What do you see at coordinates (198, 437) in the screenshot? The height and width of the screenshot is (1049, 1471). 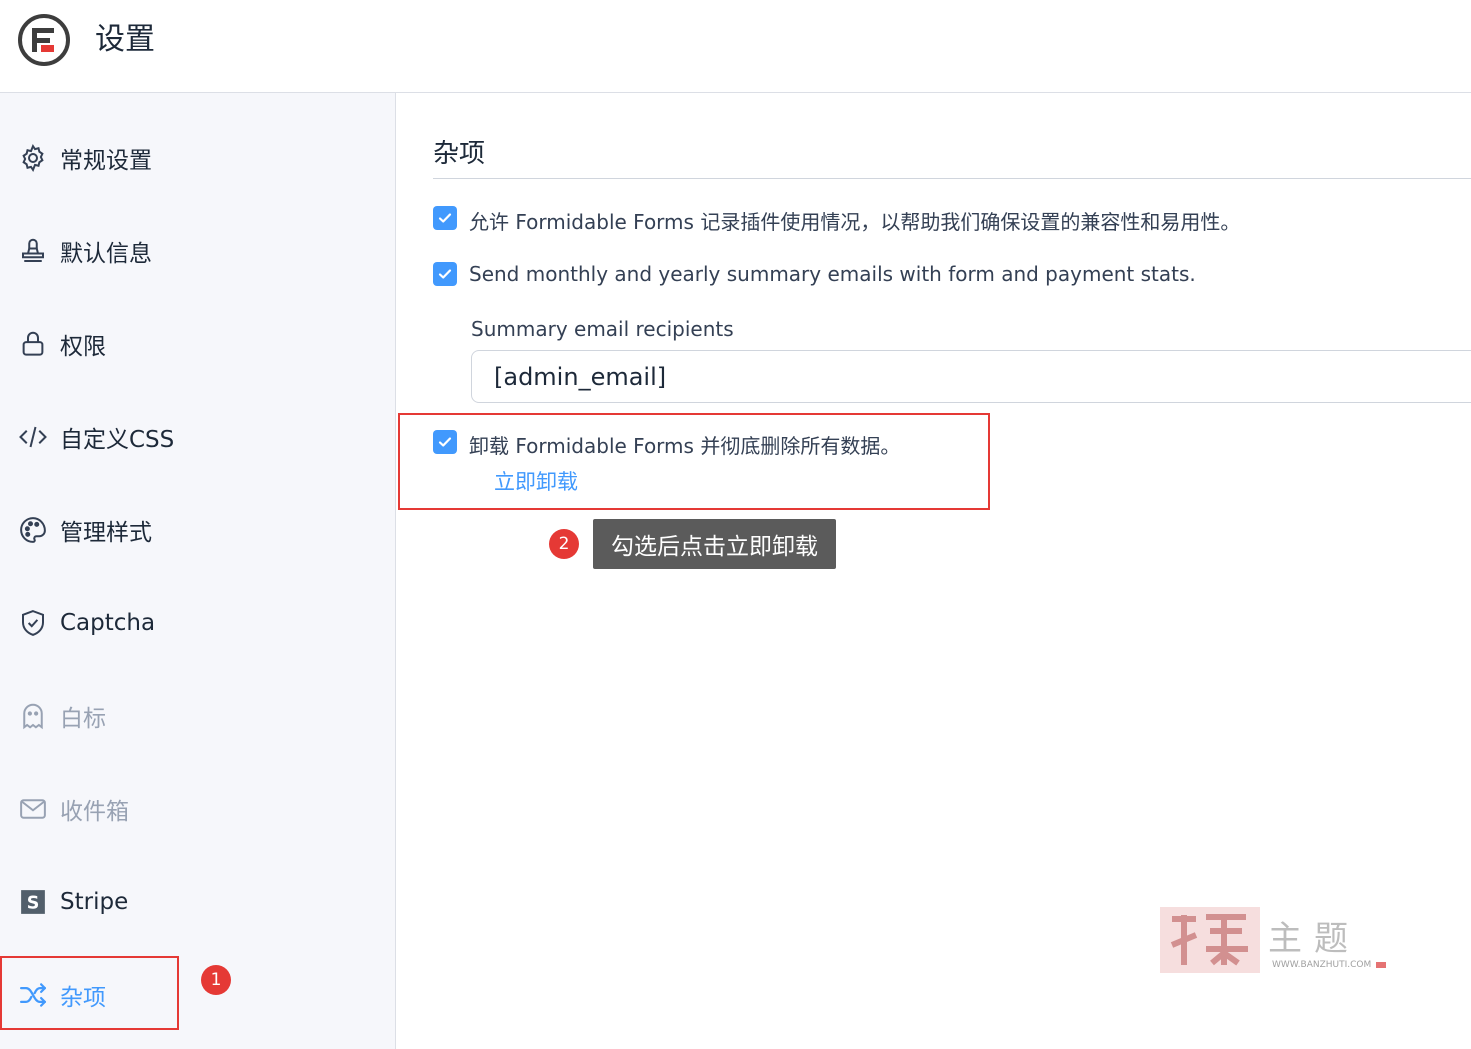 I see `sidebar-item-custom-css: 自定义CSS` at bounding box center [198, 437].